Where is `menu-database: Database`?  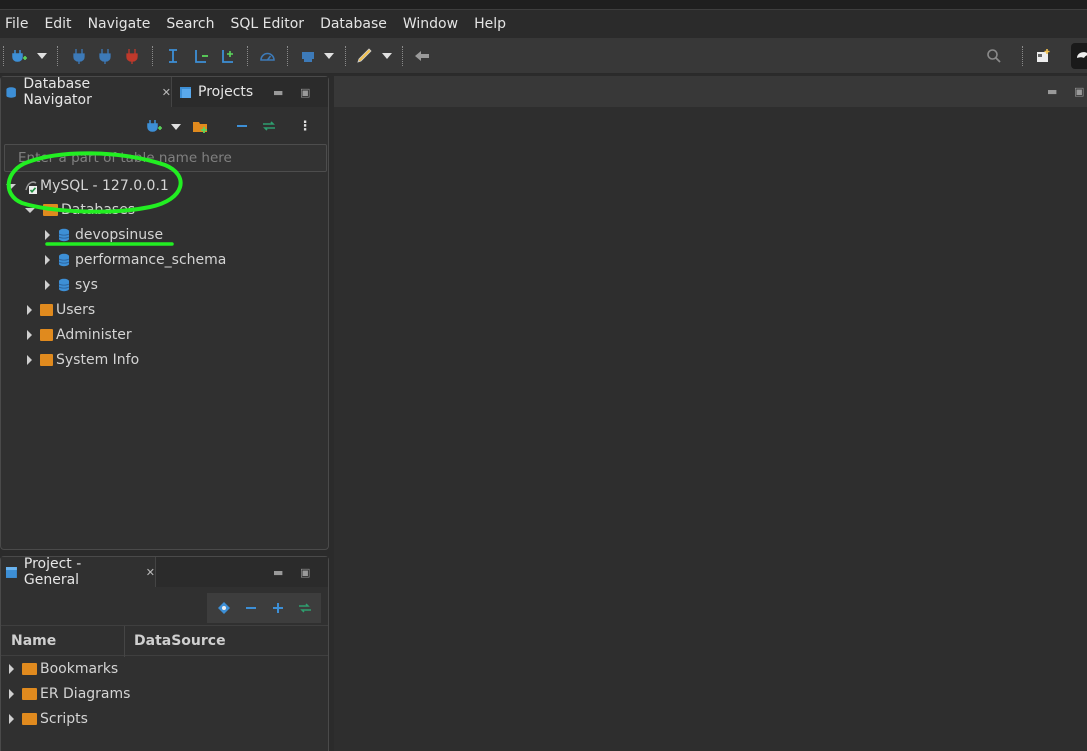 menu-database: Database is located at coordinates (353, 24).